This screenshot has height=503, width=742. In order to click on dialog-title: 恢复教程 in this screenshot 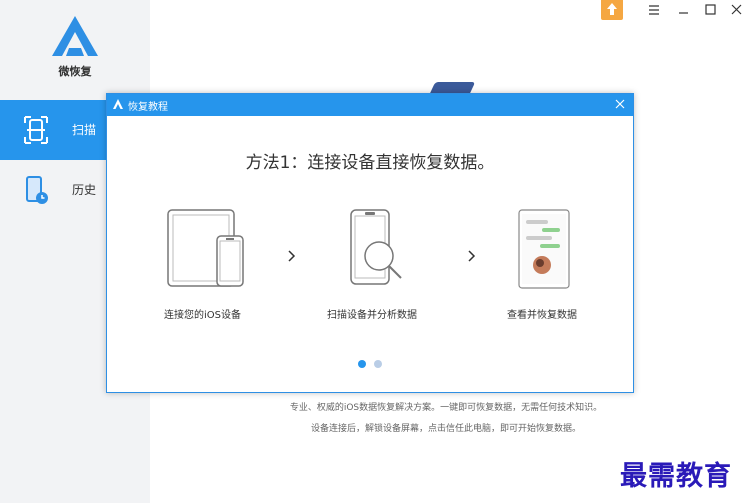, I will do `click(148, 107)`.